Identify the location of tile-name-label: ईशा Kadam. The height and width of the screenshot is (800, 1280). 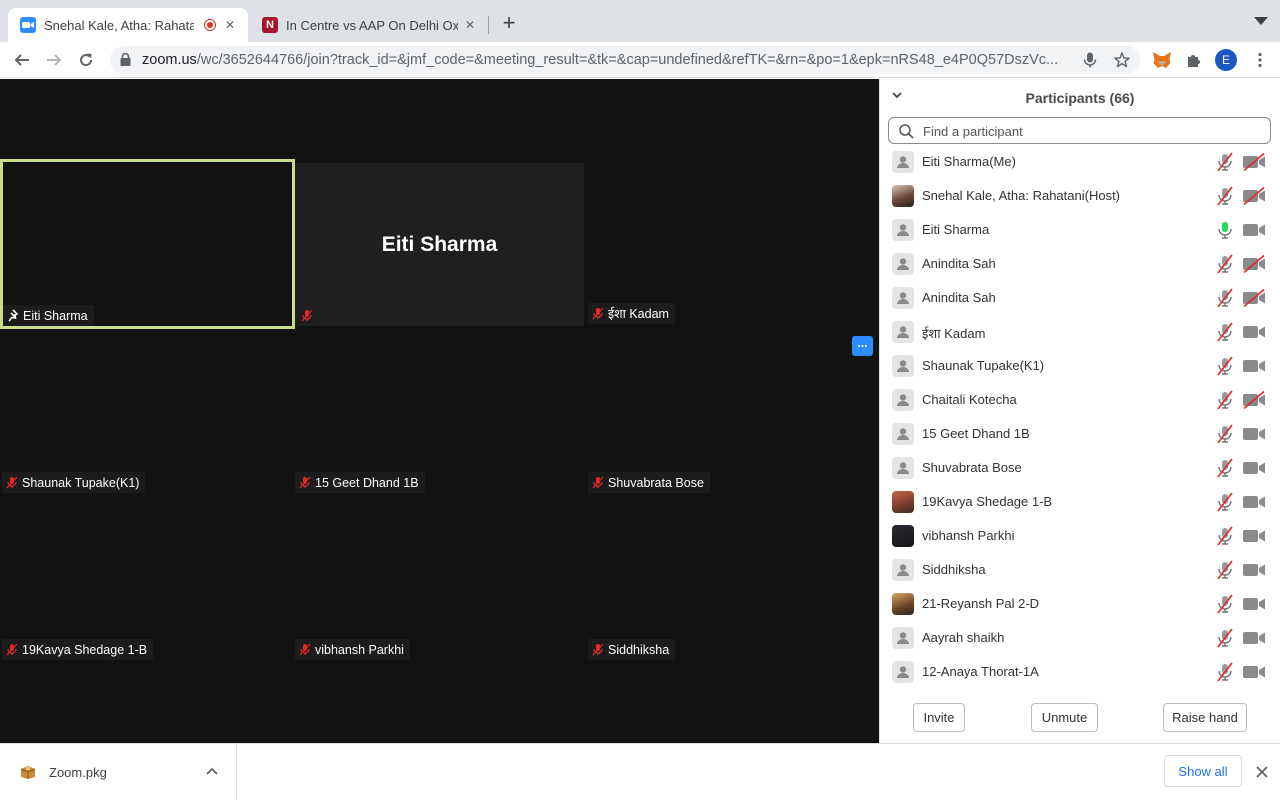
(631, 313).